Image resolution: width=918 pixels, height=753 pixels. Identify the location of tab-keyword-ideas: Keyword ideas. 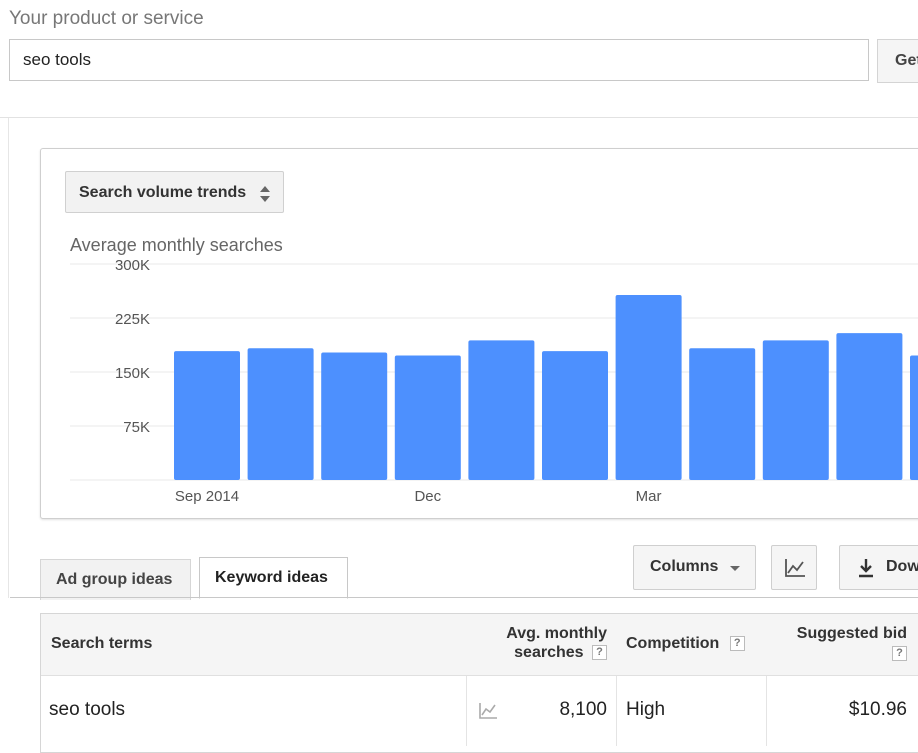
(273, 578).